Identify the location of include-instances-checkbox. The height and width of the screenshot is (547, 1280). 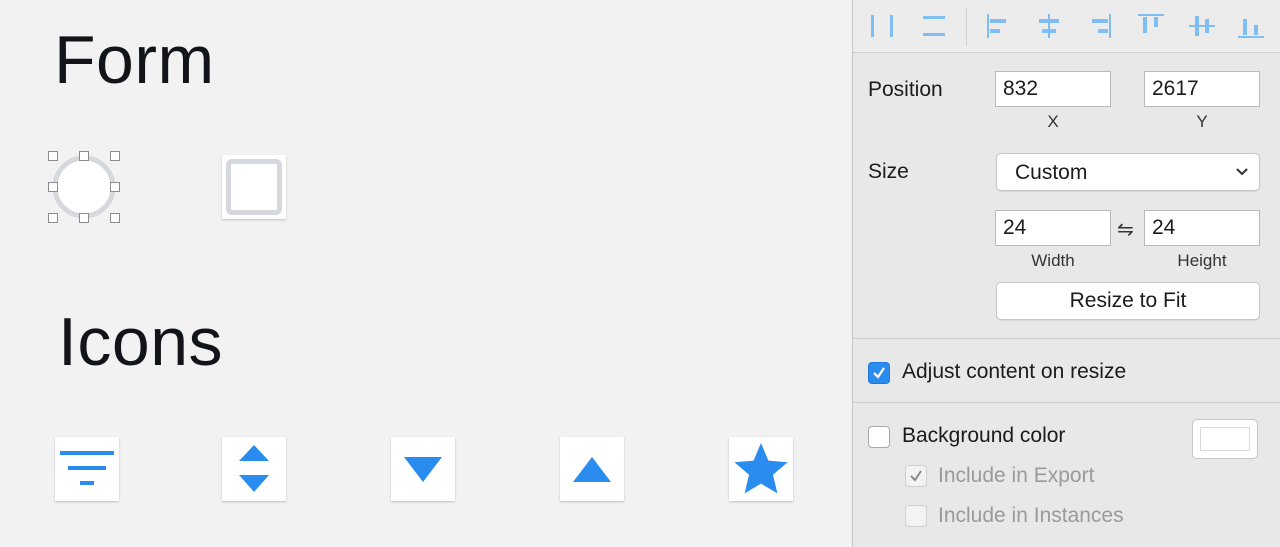
(916, 516).